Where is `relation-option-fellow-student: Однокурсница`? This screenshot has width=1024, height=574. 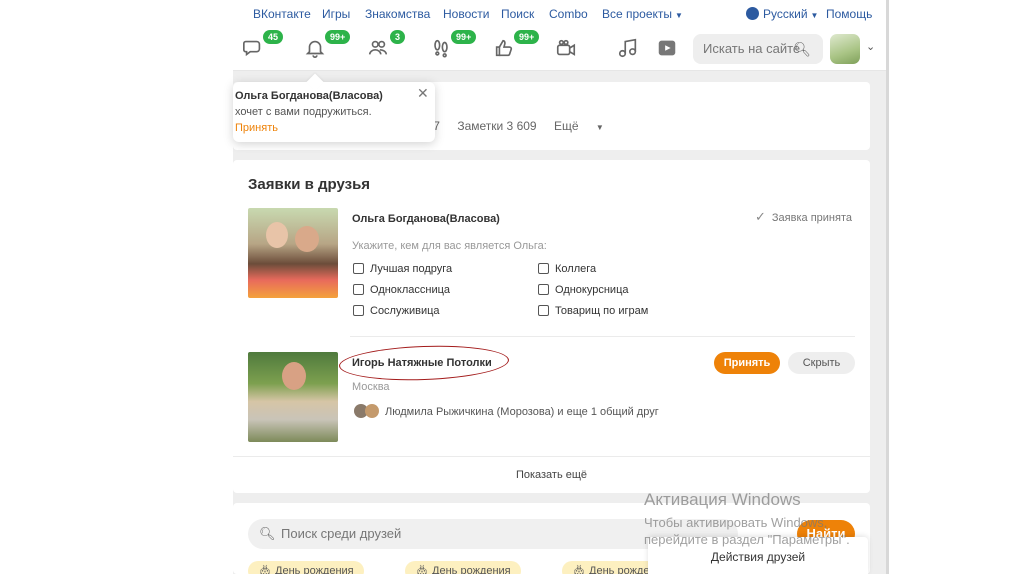
relation-option-fellow-student: Однокурсница is located at coordinates (583, 290).